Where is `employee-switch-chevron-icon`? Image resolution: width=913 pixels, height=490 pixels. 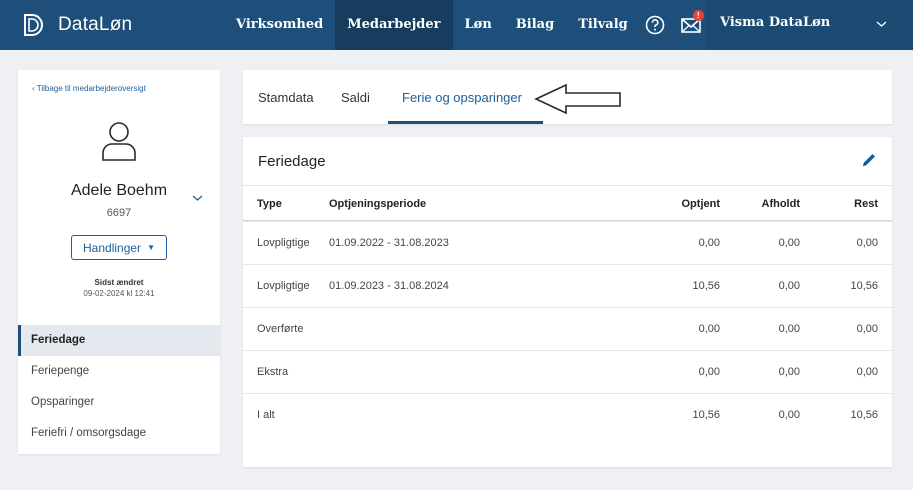 employee-switch-chevron-icon is located at coordinates (197, 198).